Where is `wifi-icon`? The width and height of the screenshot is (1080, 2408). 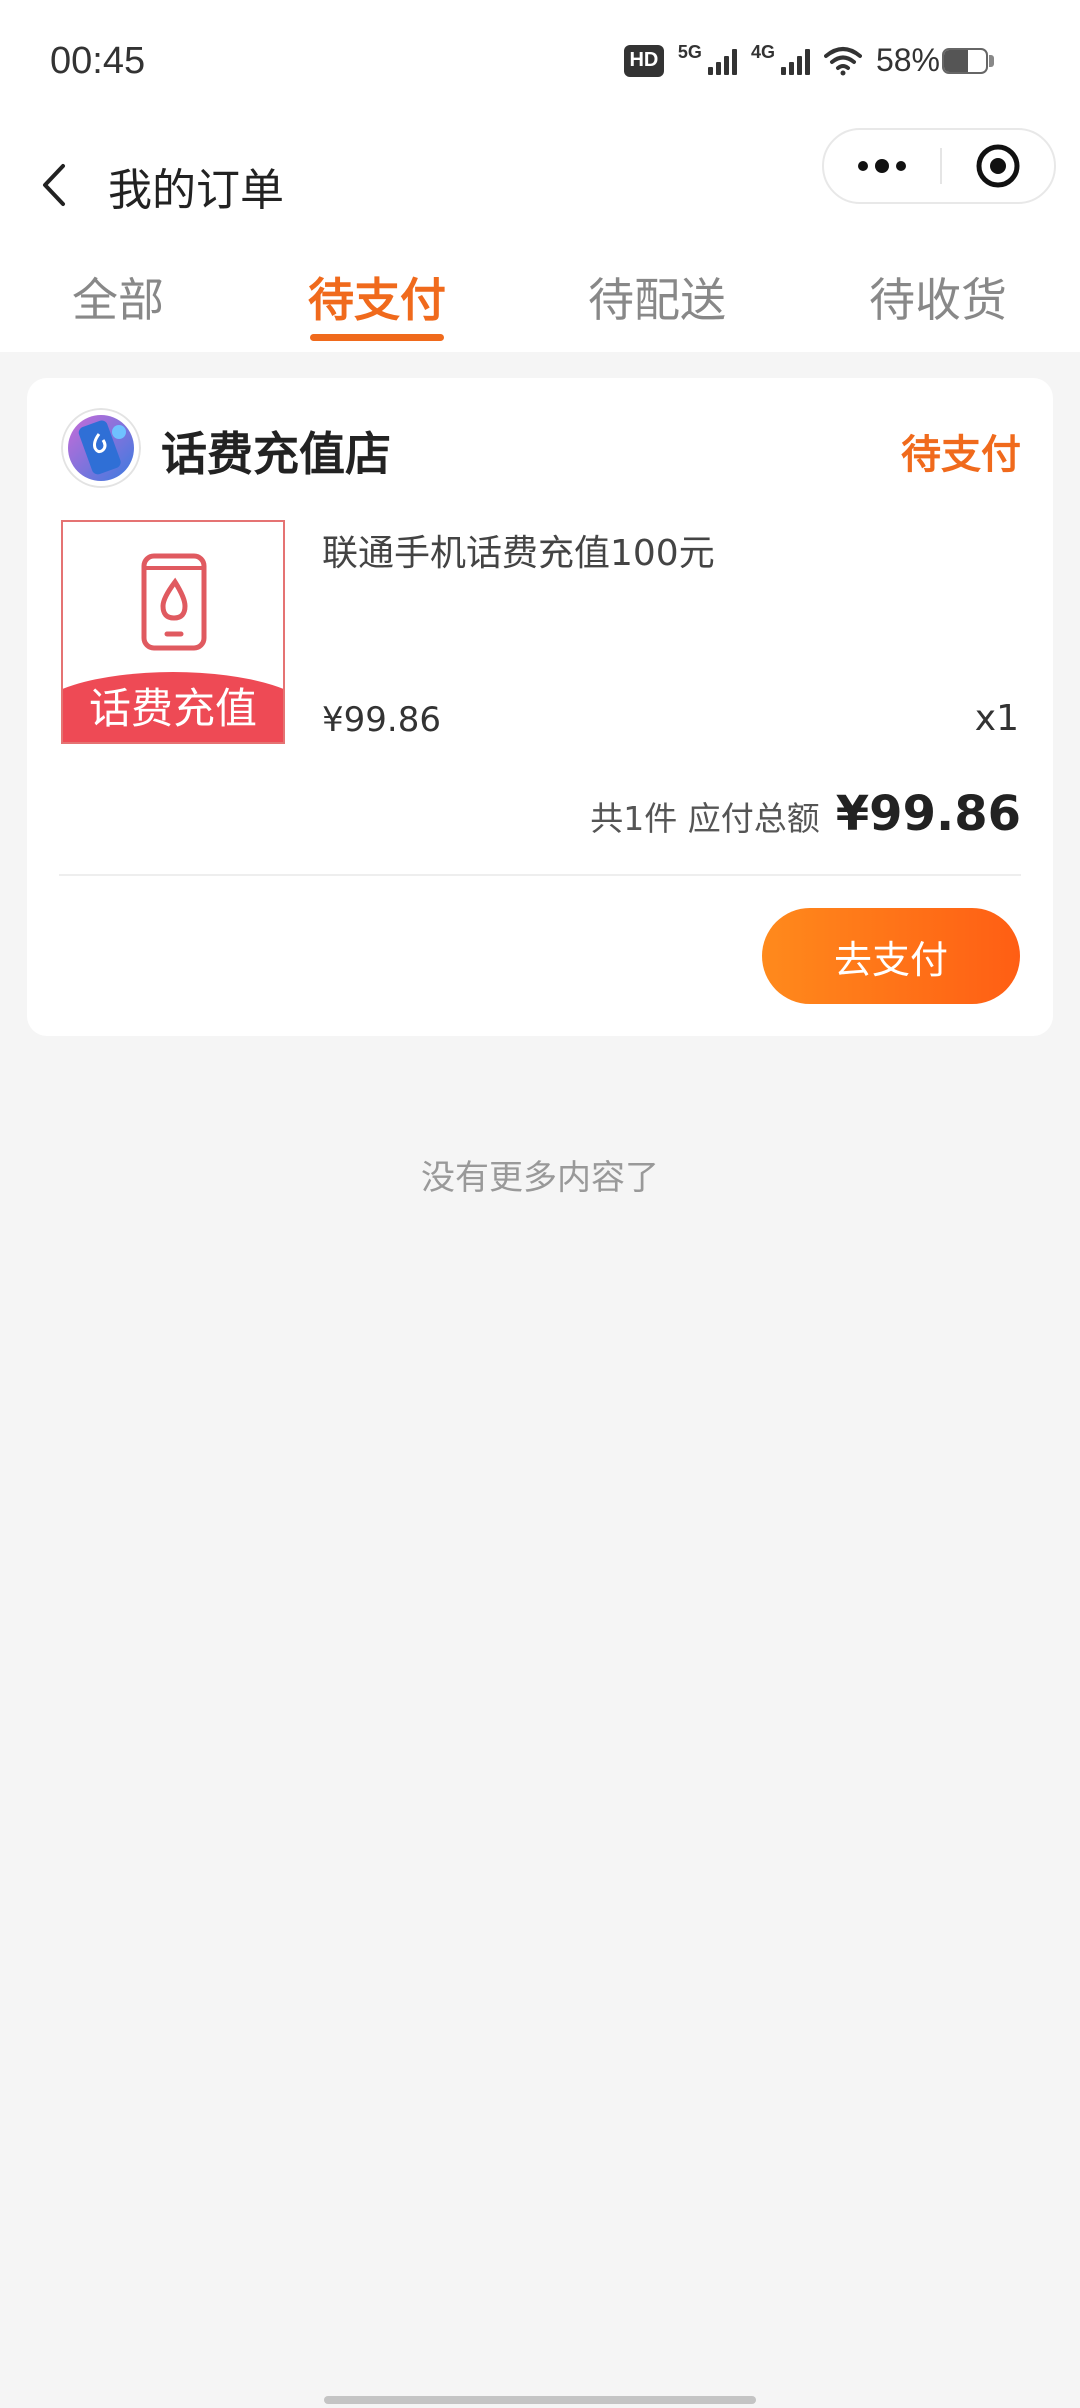 wifi-icon is located at coordinates (842, 60).